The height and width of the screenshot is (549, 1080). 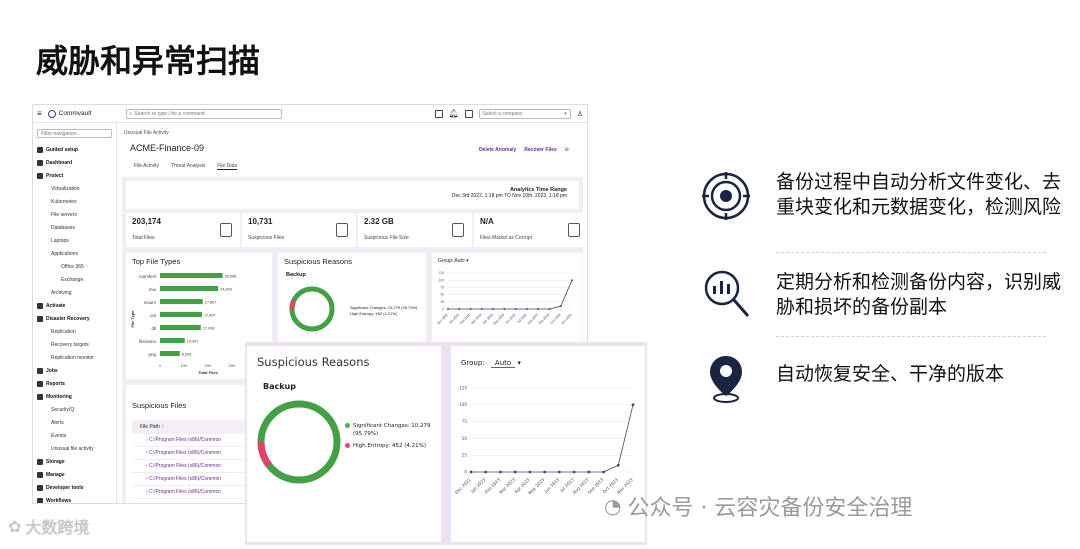 What do you see at coordinates (74, 188) in the screenshot?
I see `sidebar-item: Virtualization` at bounding box center [74, 188].